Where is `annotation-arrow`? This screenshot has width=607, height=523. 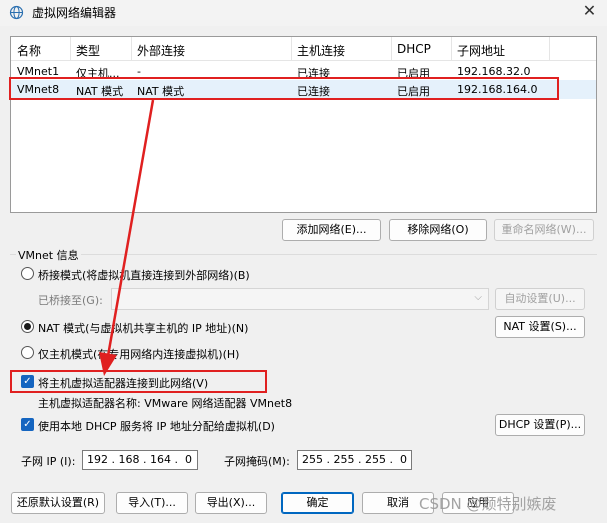 annotation-arrow is located at coordinates (127, 237).